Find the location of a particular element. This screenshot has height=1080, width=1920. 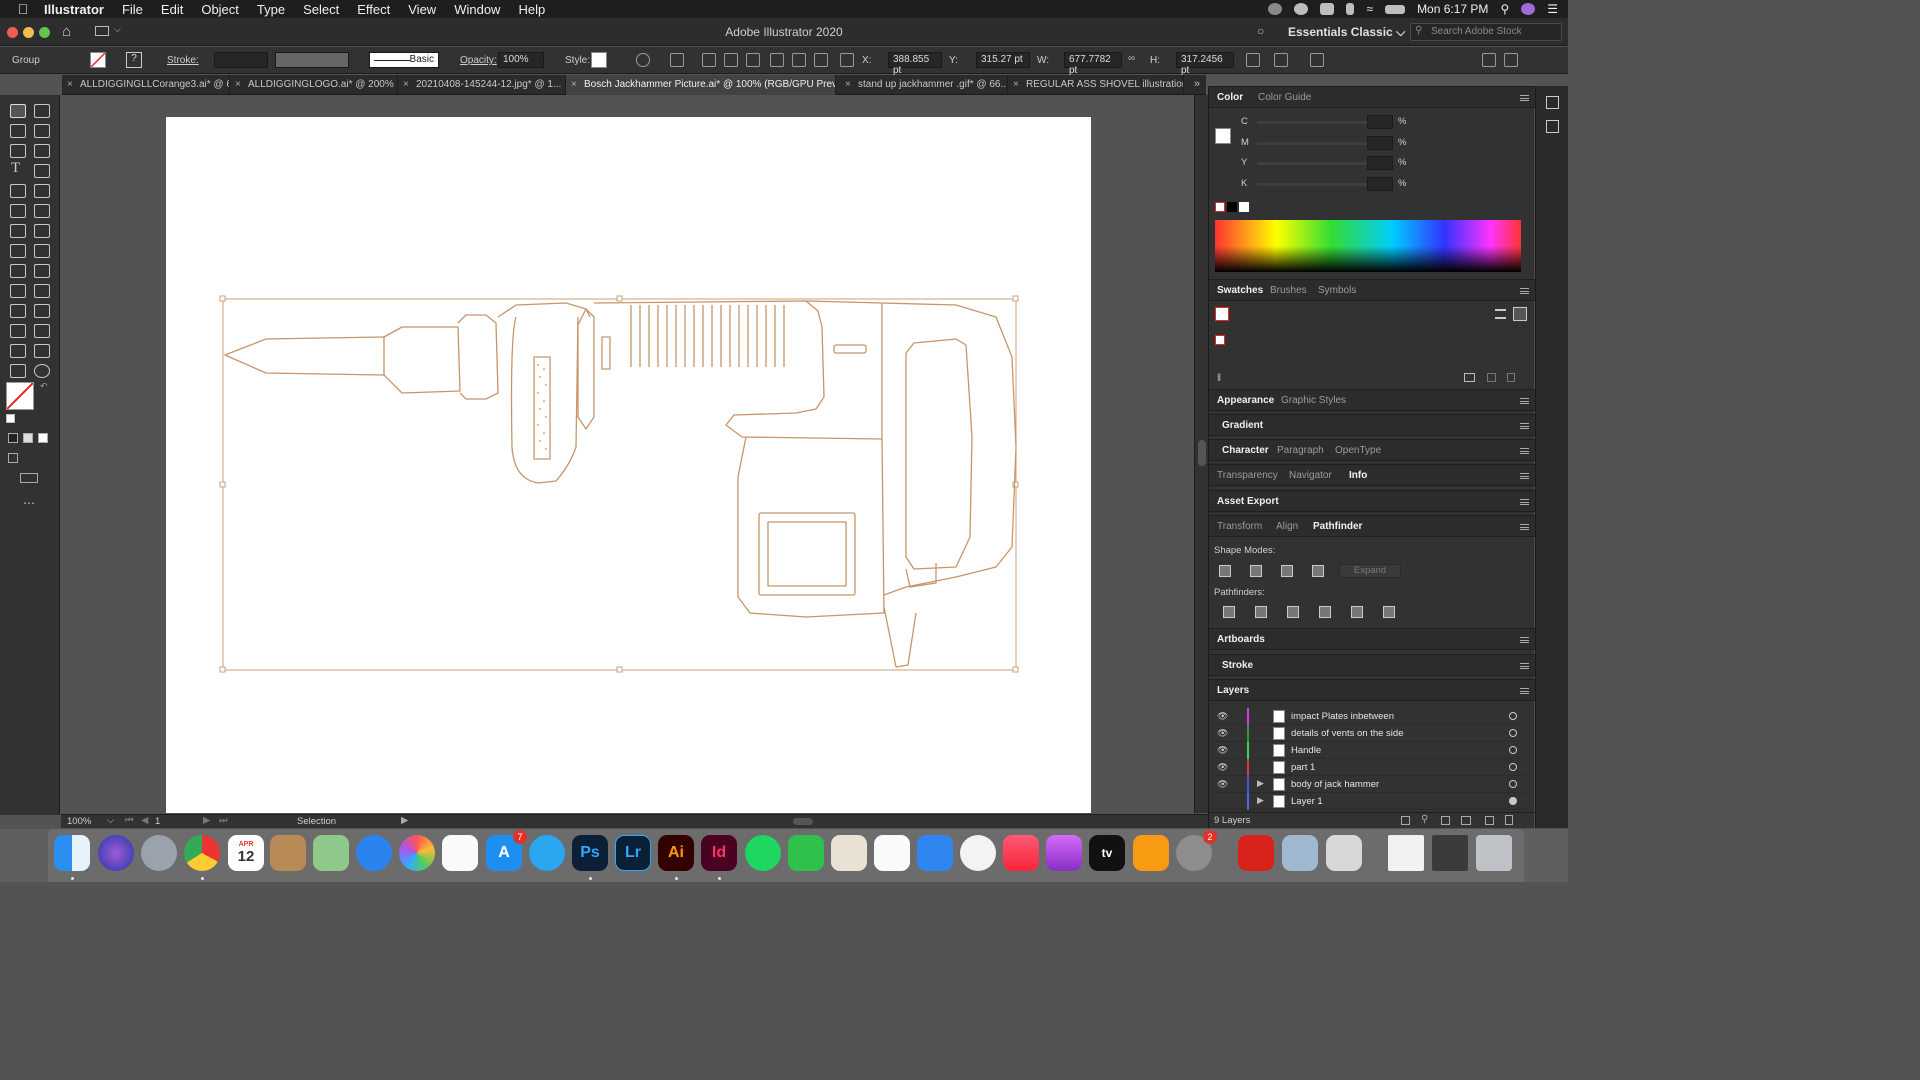

podcasts-icon is located at coordinates (1064, 853).